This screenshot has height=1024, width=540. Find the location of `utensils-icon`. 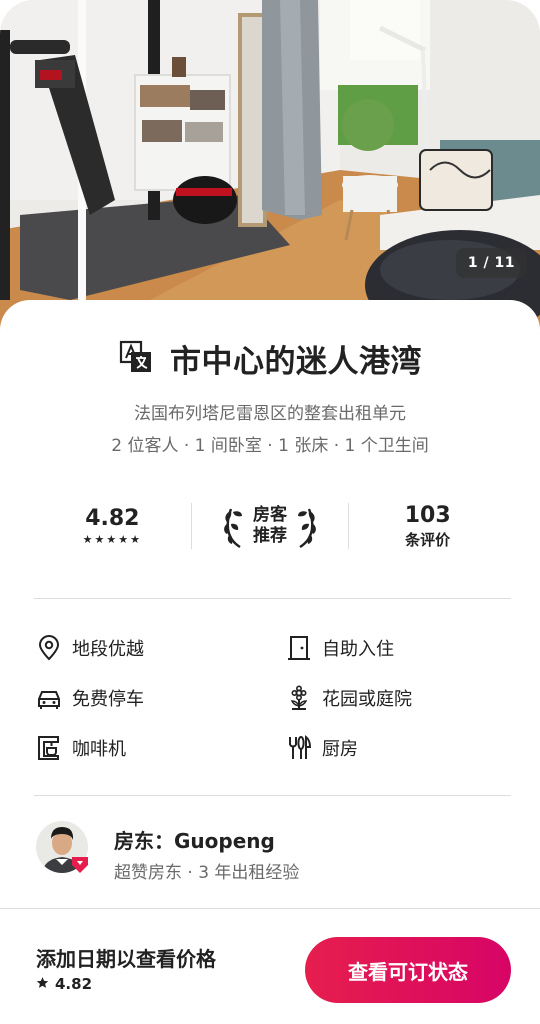

utensils-icon is located at coordinates (300, 747).